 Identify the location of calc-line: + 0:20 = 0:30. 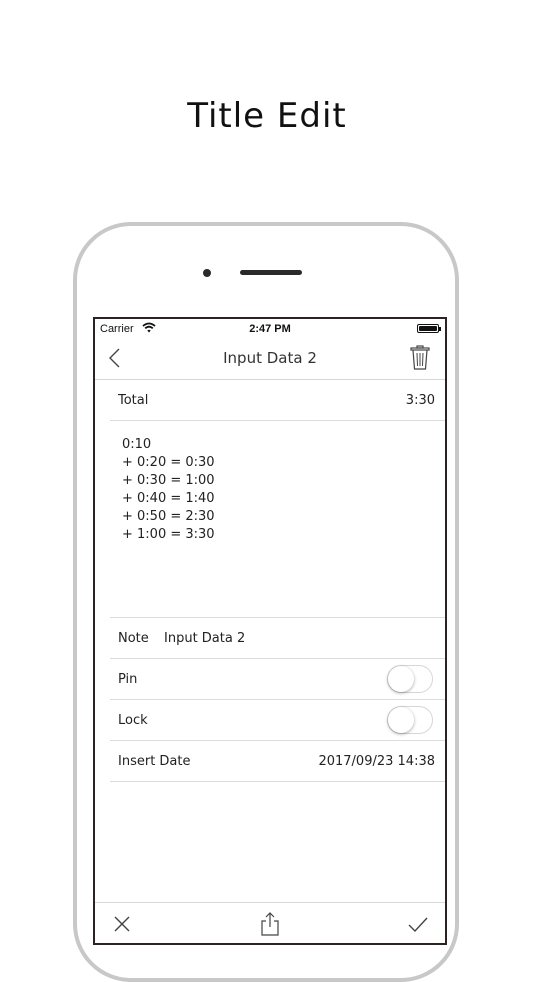
(168, 462).